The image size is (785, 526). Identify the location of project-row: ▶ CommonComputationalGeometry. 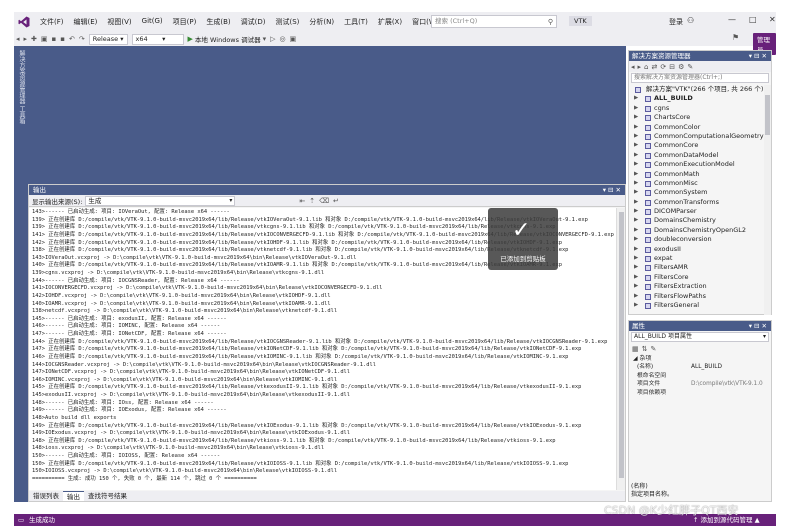
(697, 136).